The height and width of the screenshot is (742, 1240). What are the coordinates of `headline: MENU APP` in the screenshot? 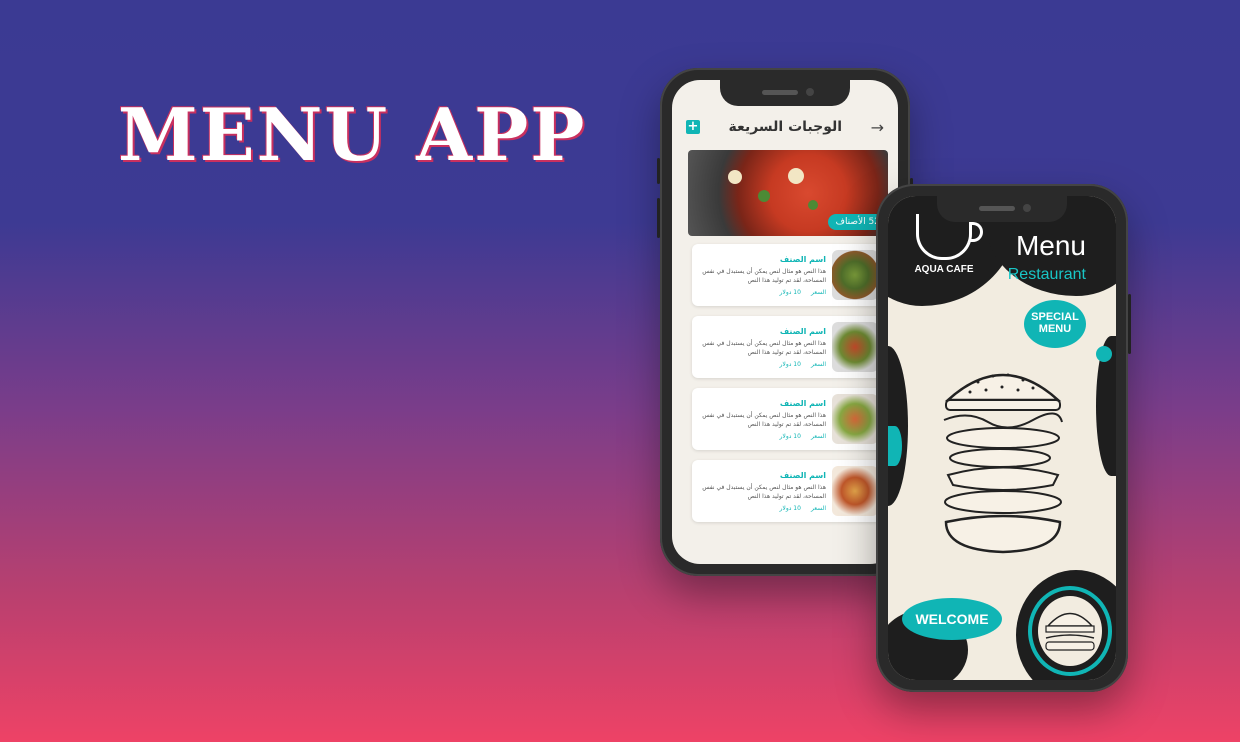 It's located at (352, 134).